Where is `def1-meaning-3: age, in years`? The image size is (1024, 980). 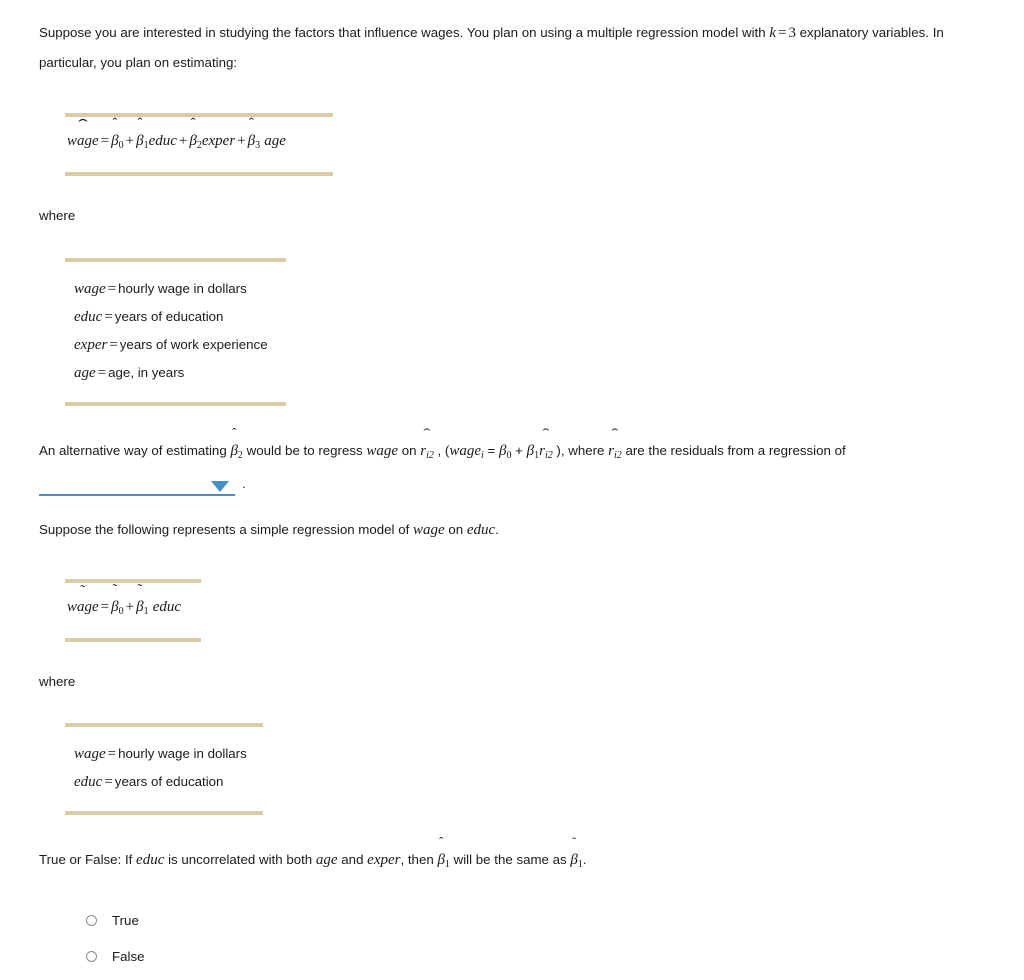
def1-meaning-3: age, in years is located at coordinates (146, 373).